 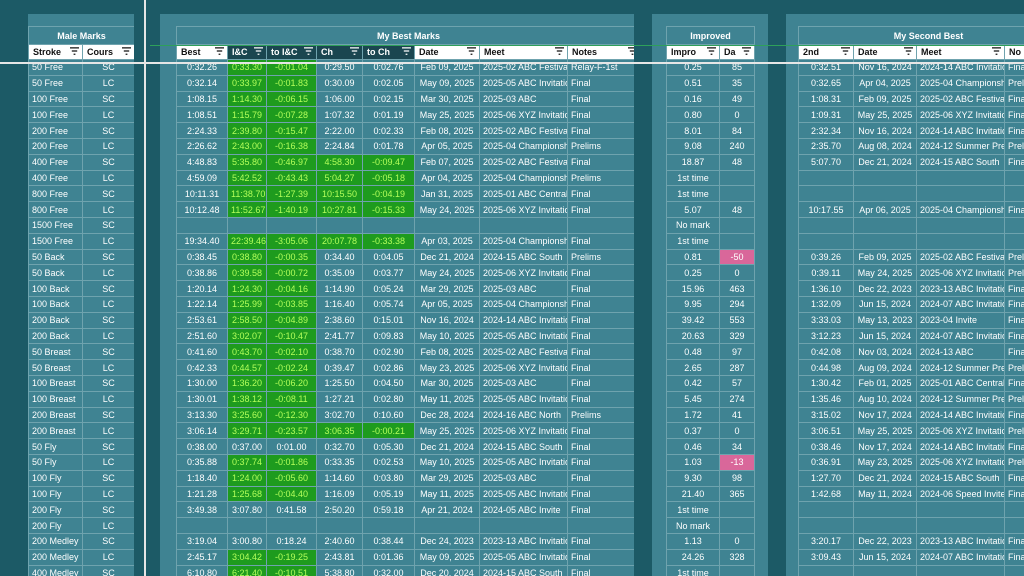 What do you see at coordinates (388, 178) in the screenshot?
I see `table-cell: -0:05.18` at bounding box center [388, 178].